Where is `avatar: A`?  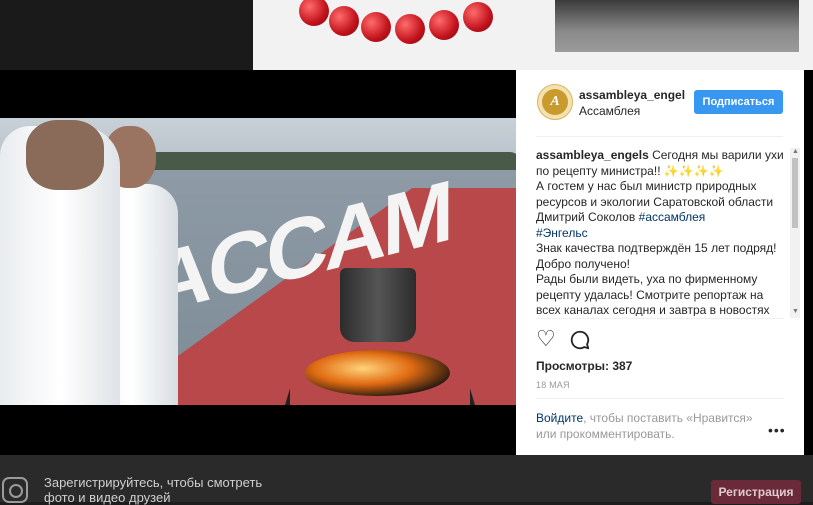
avatar: A is located at coordinates (555, 102).